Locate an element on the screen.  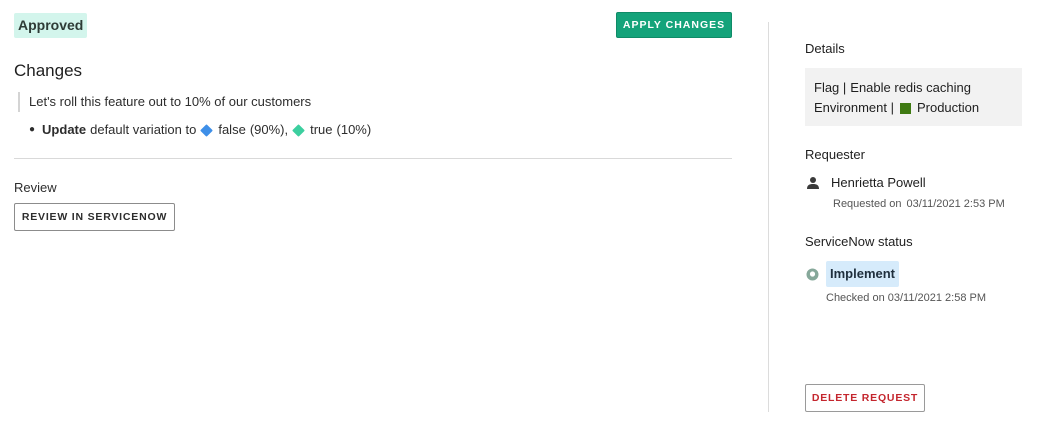
requested-on-time: 03/11/2021 2:53 PM is located at coordinates (955, 204).